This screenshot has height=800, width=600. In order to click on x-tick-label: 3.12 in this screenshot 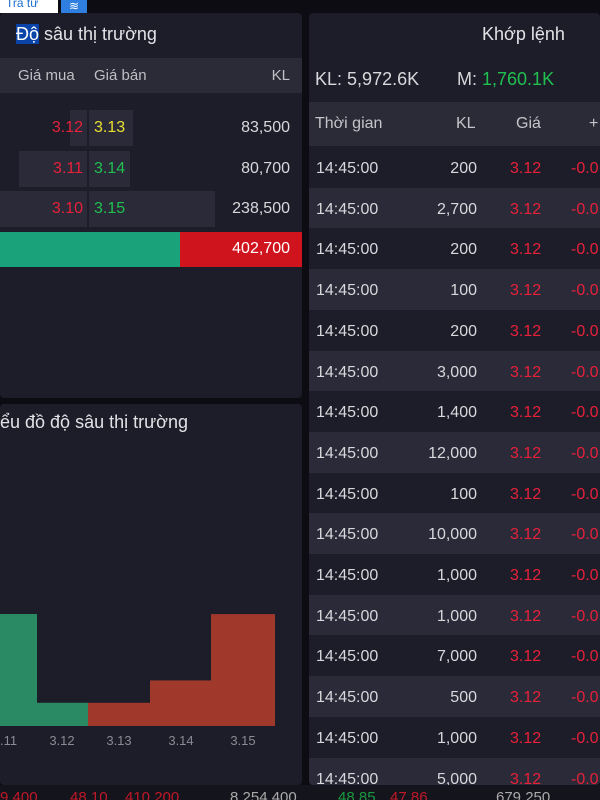, I will do `click(61, 740)`.